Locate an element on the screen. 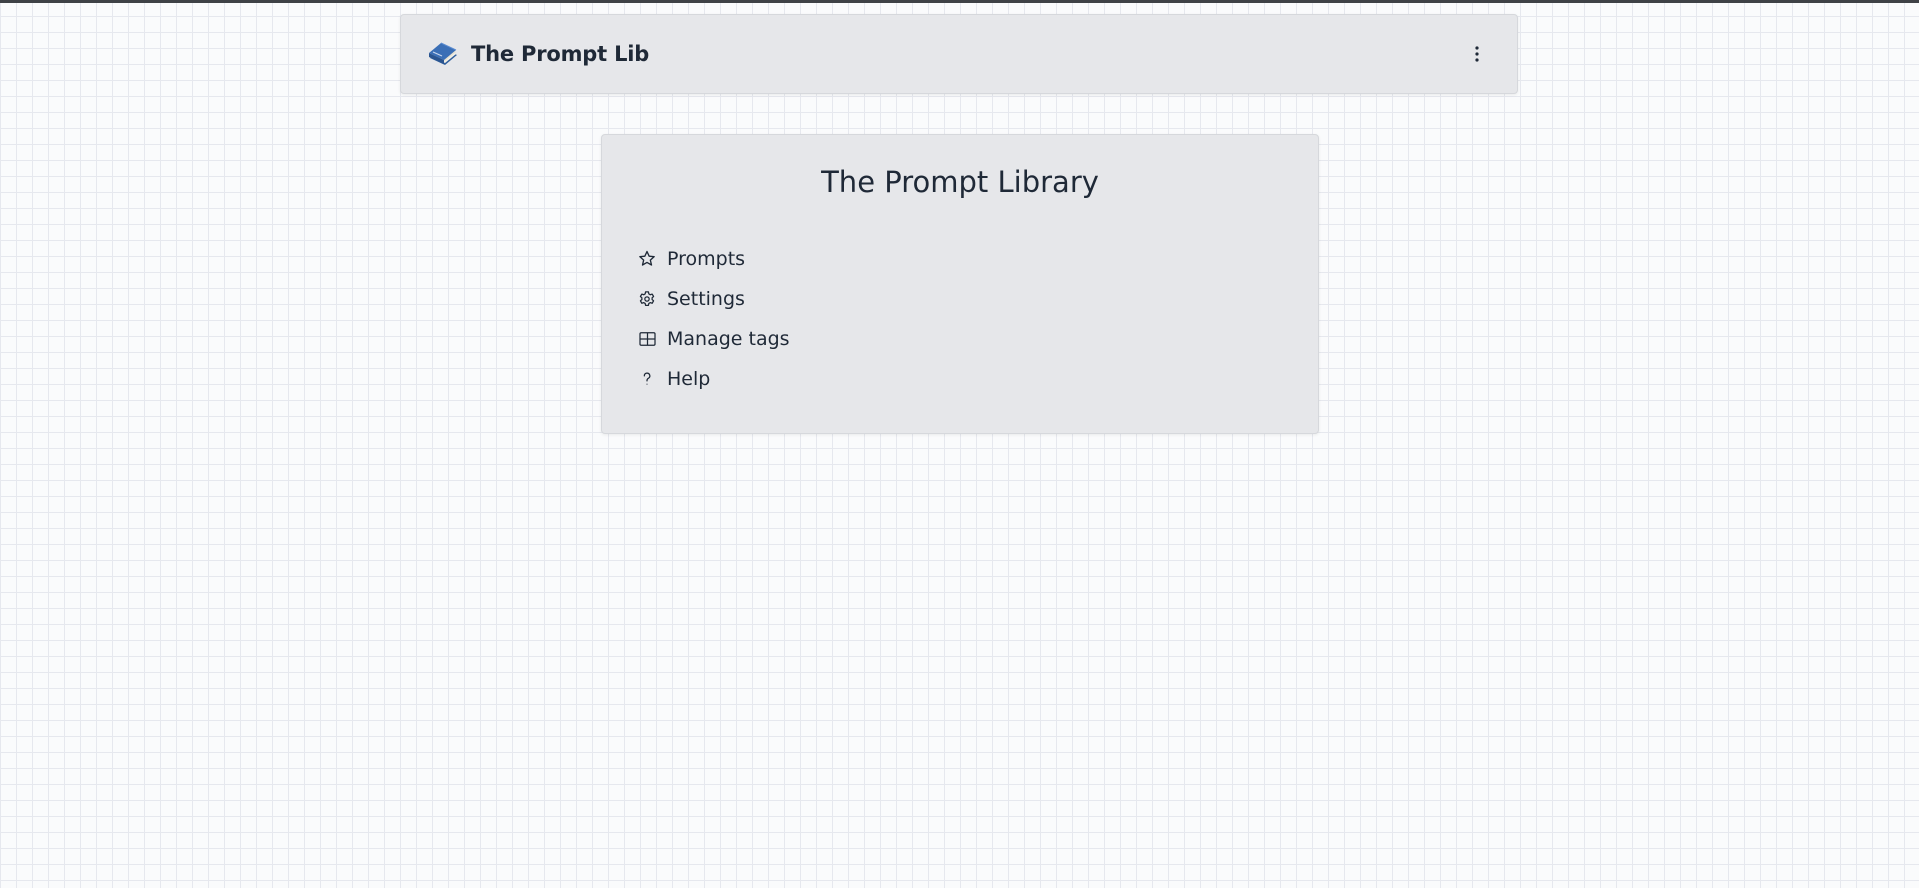  menu-item-label: Help is located at coordinates (689, 379).